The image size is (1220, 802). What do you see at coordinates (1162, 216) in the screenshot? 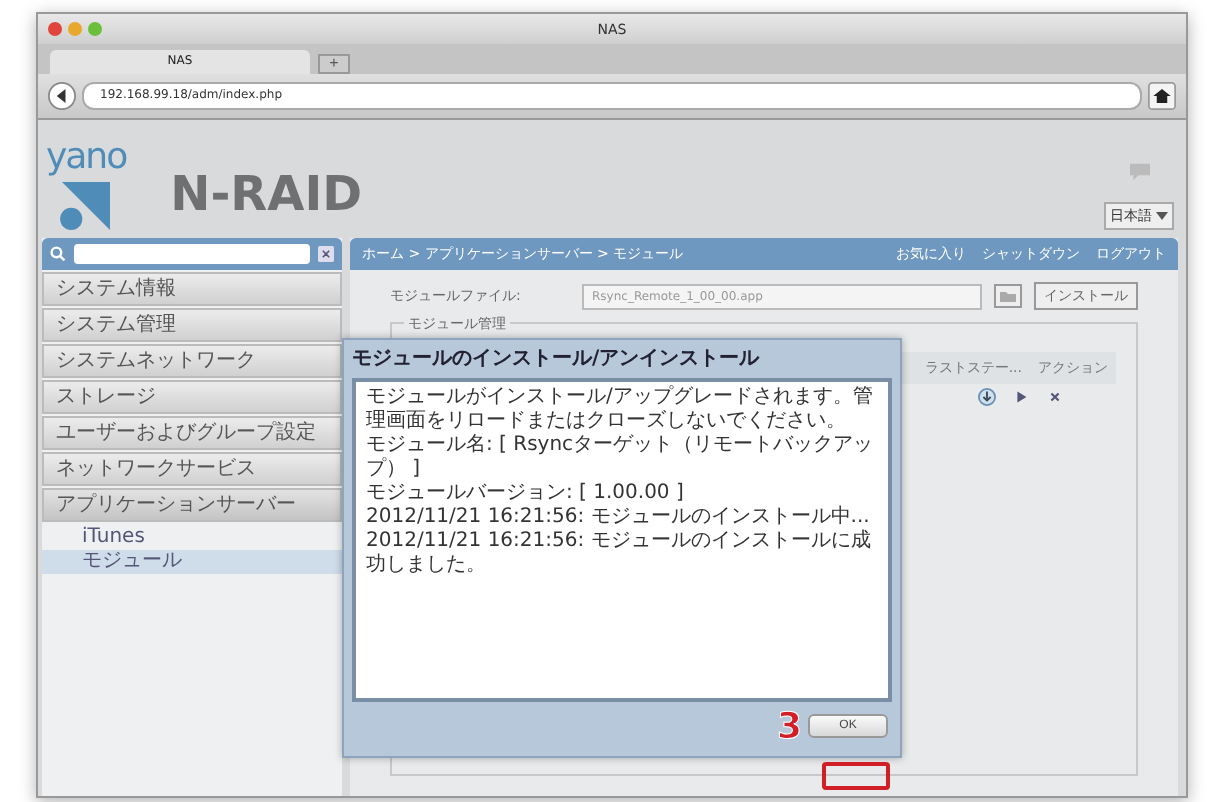
I see `caret-icon` at bounding box center [1162, 216].